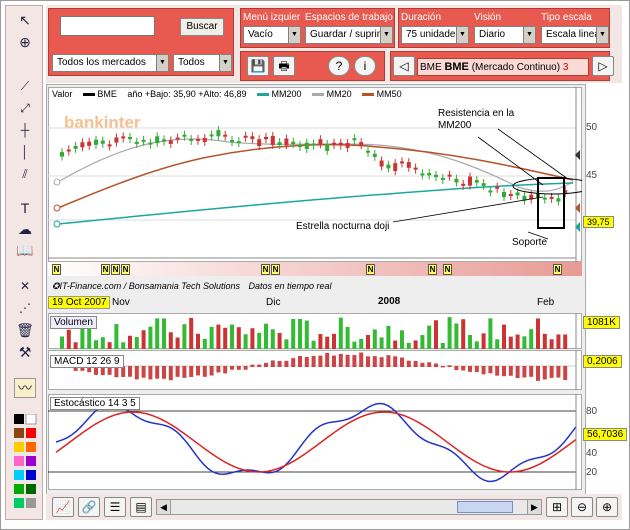  I want to click on volume-value: 1081K, so click(601, 322).